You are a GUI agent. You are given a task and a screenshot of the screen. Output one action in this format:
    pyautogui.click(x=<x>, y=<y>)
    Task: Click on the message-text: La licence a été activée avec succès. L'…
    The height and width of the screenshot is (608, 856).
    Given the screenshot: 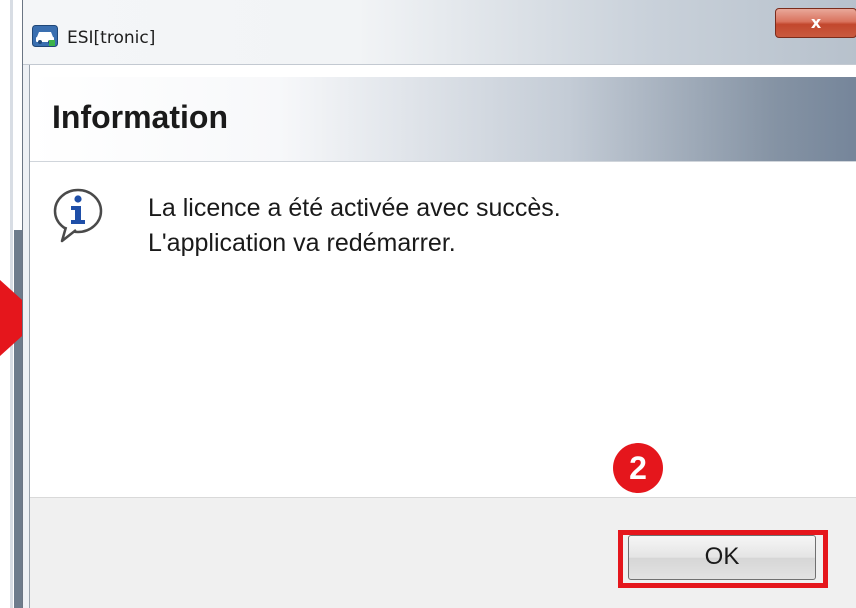 What is the action you would take?
    pyautogui.click(x=354, y=226)
    